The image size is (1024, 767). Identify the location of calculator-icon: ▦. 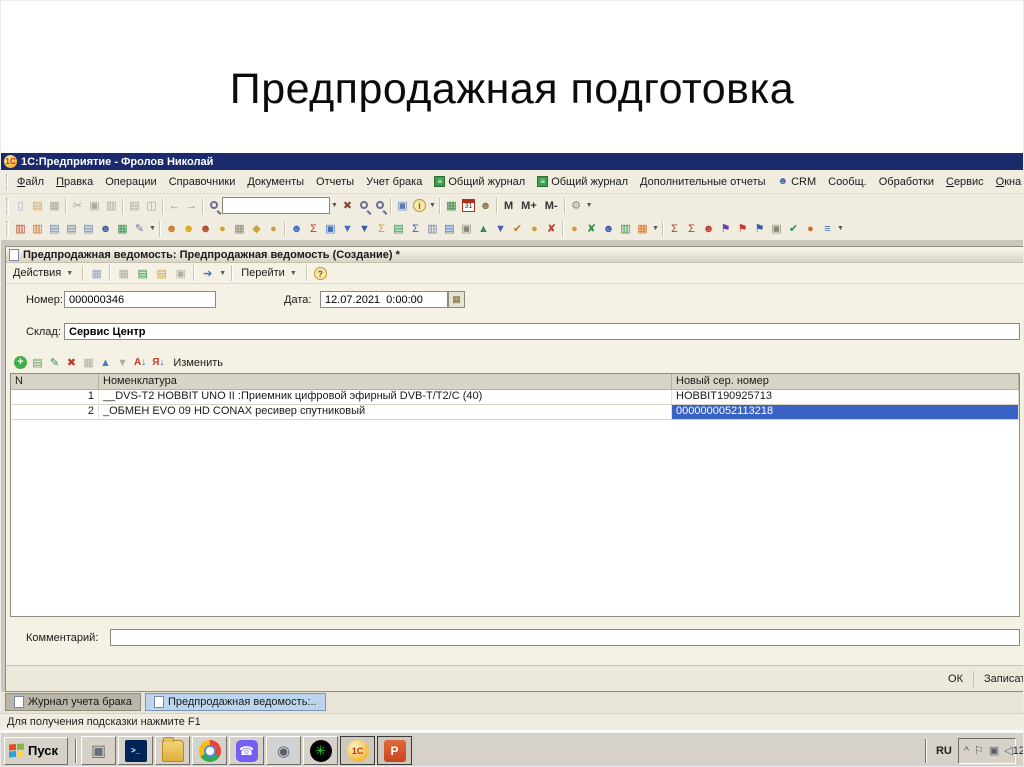
(451, 205).